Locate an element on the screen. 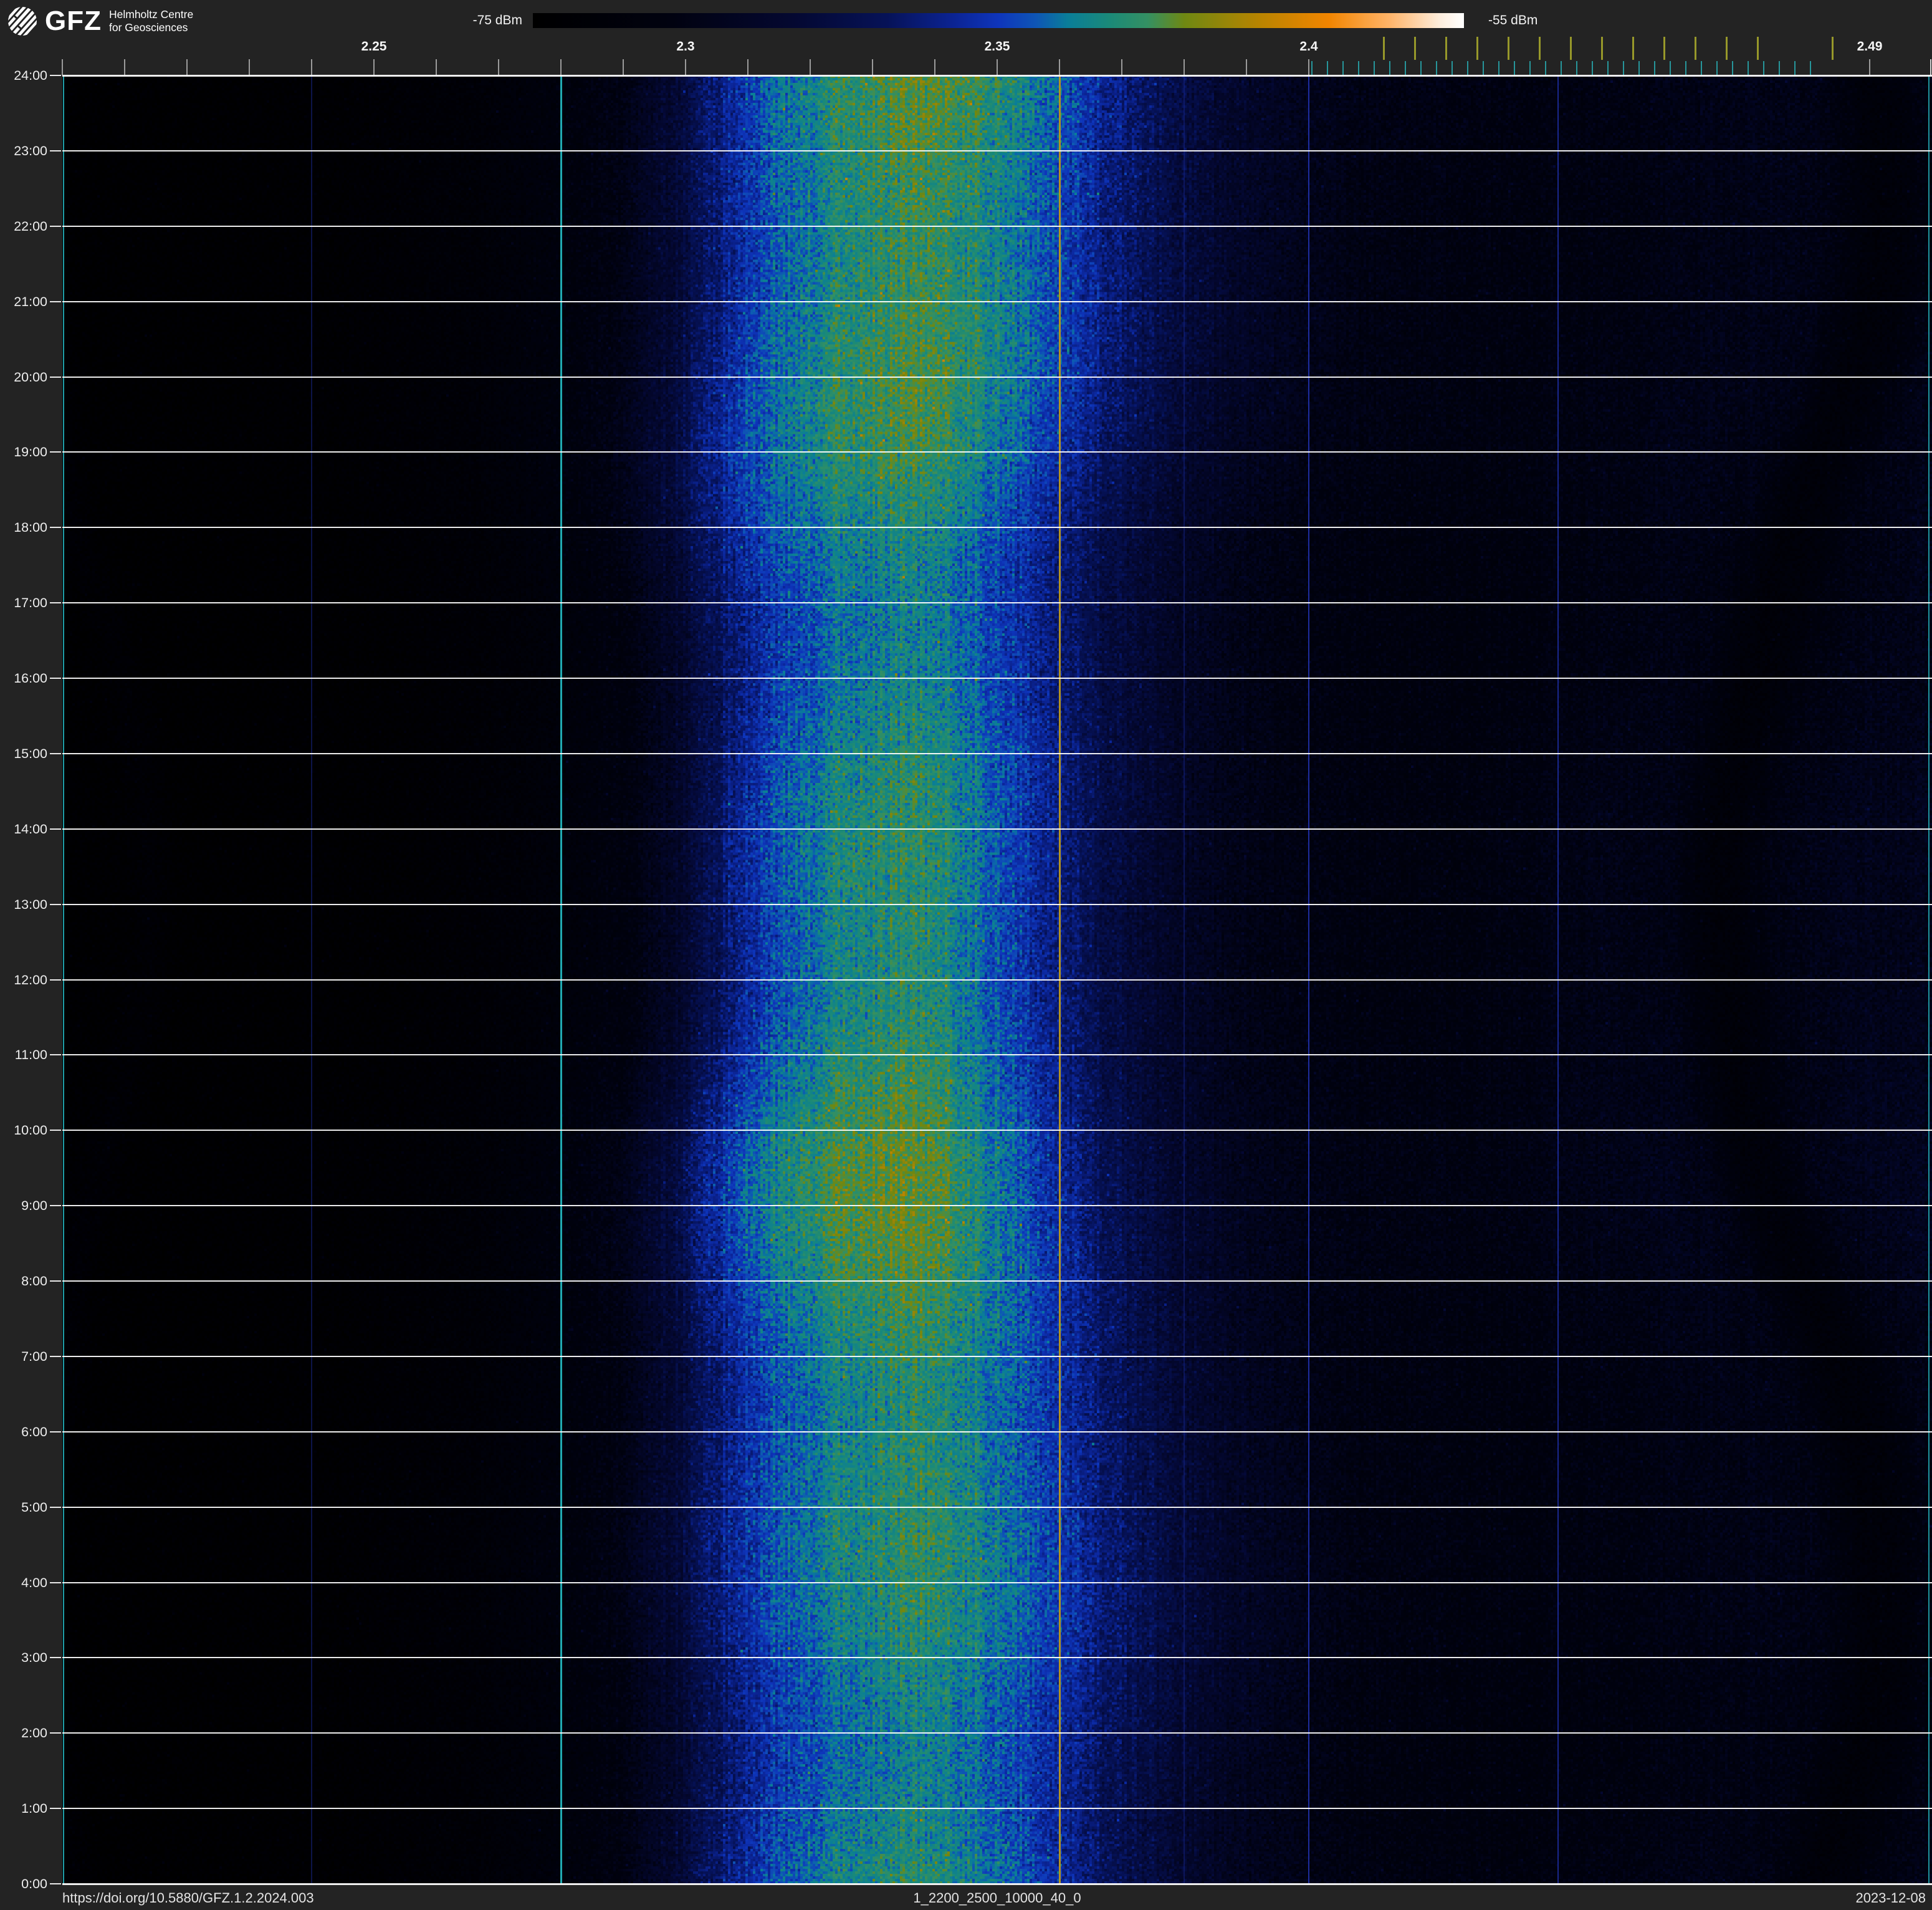 This screenshot has width=1932, height=1910. time-tick-label: 14:00 is located at coordinates (30, 829).